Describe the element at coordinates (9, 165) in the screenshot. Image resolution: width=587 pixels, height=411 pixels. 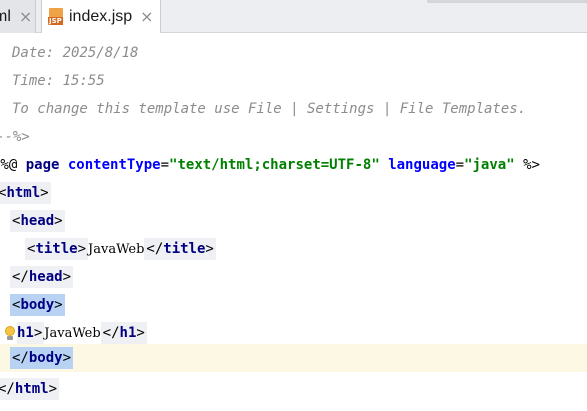
I see `directive-open: <%@` at that location.